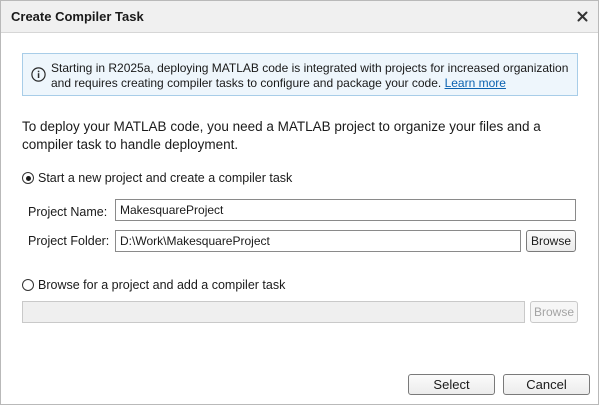  Describe the element at coordinates (451, 384) in the screenshot. I see `select-button: Select` at that location.